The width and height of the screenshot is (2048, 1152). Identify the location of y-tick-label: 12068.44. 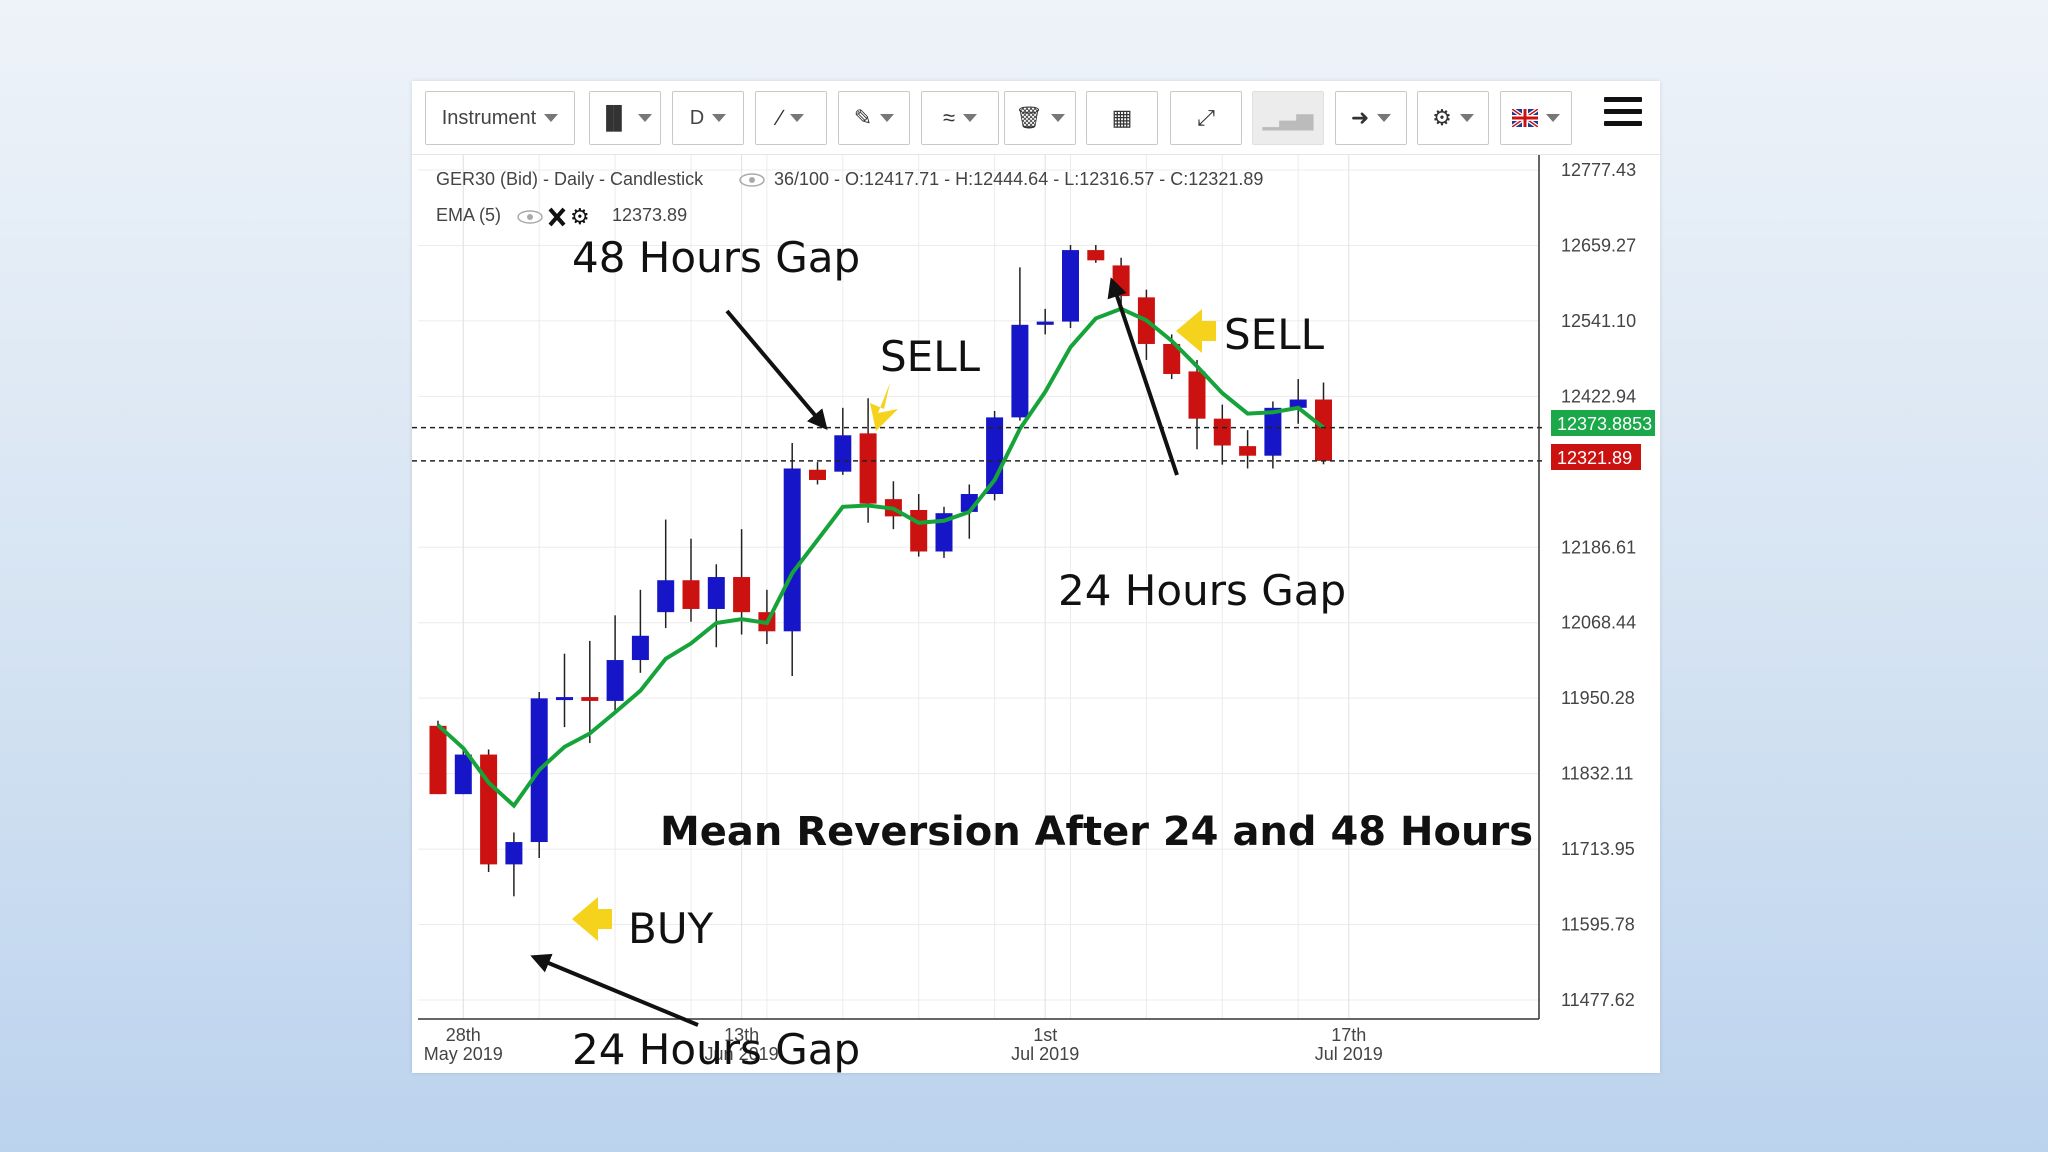
(1598, 623).